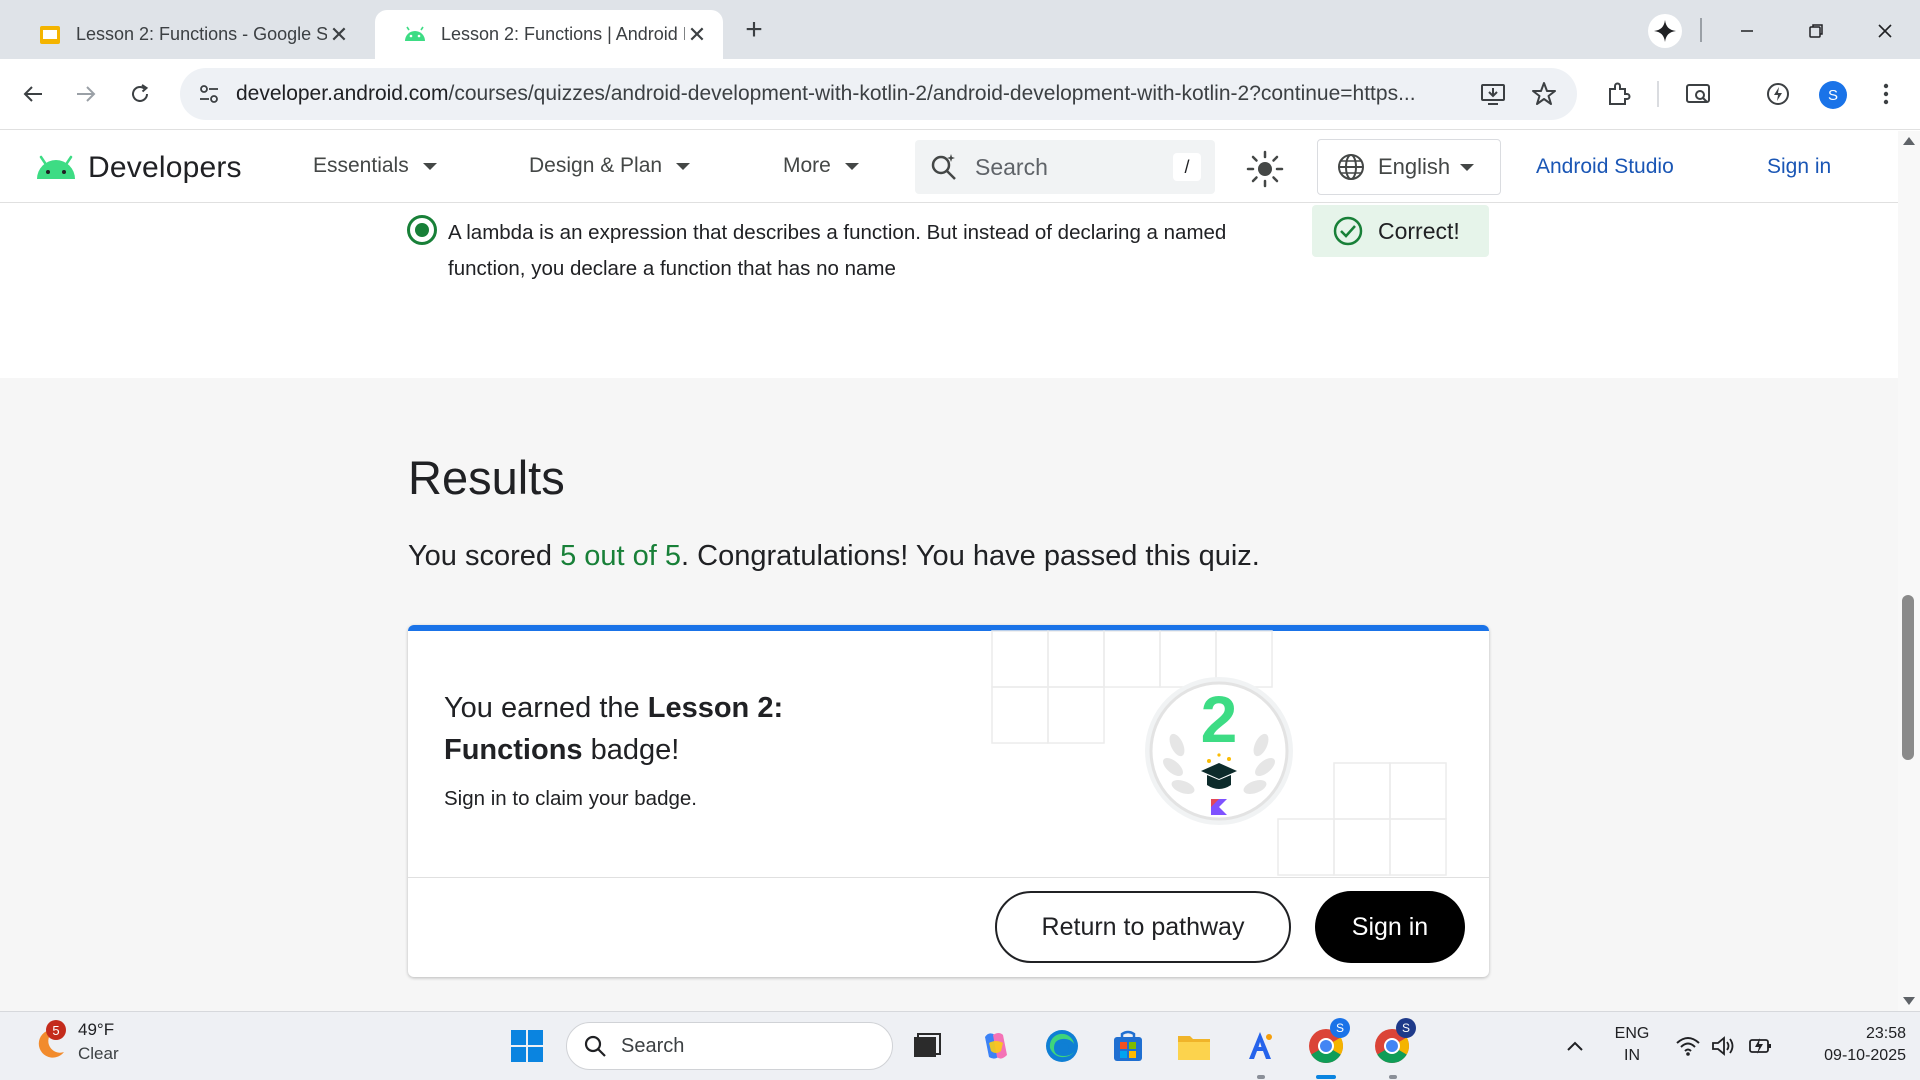 The width and height of the screenshot is (1920, 1080). I want to click on android-studio-link: Android Studio, so click(1605, 167).